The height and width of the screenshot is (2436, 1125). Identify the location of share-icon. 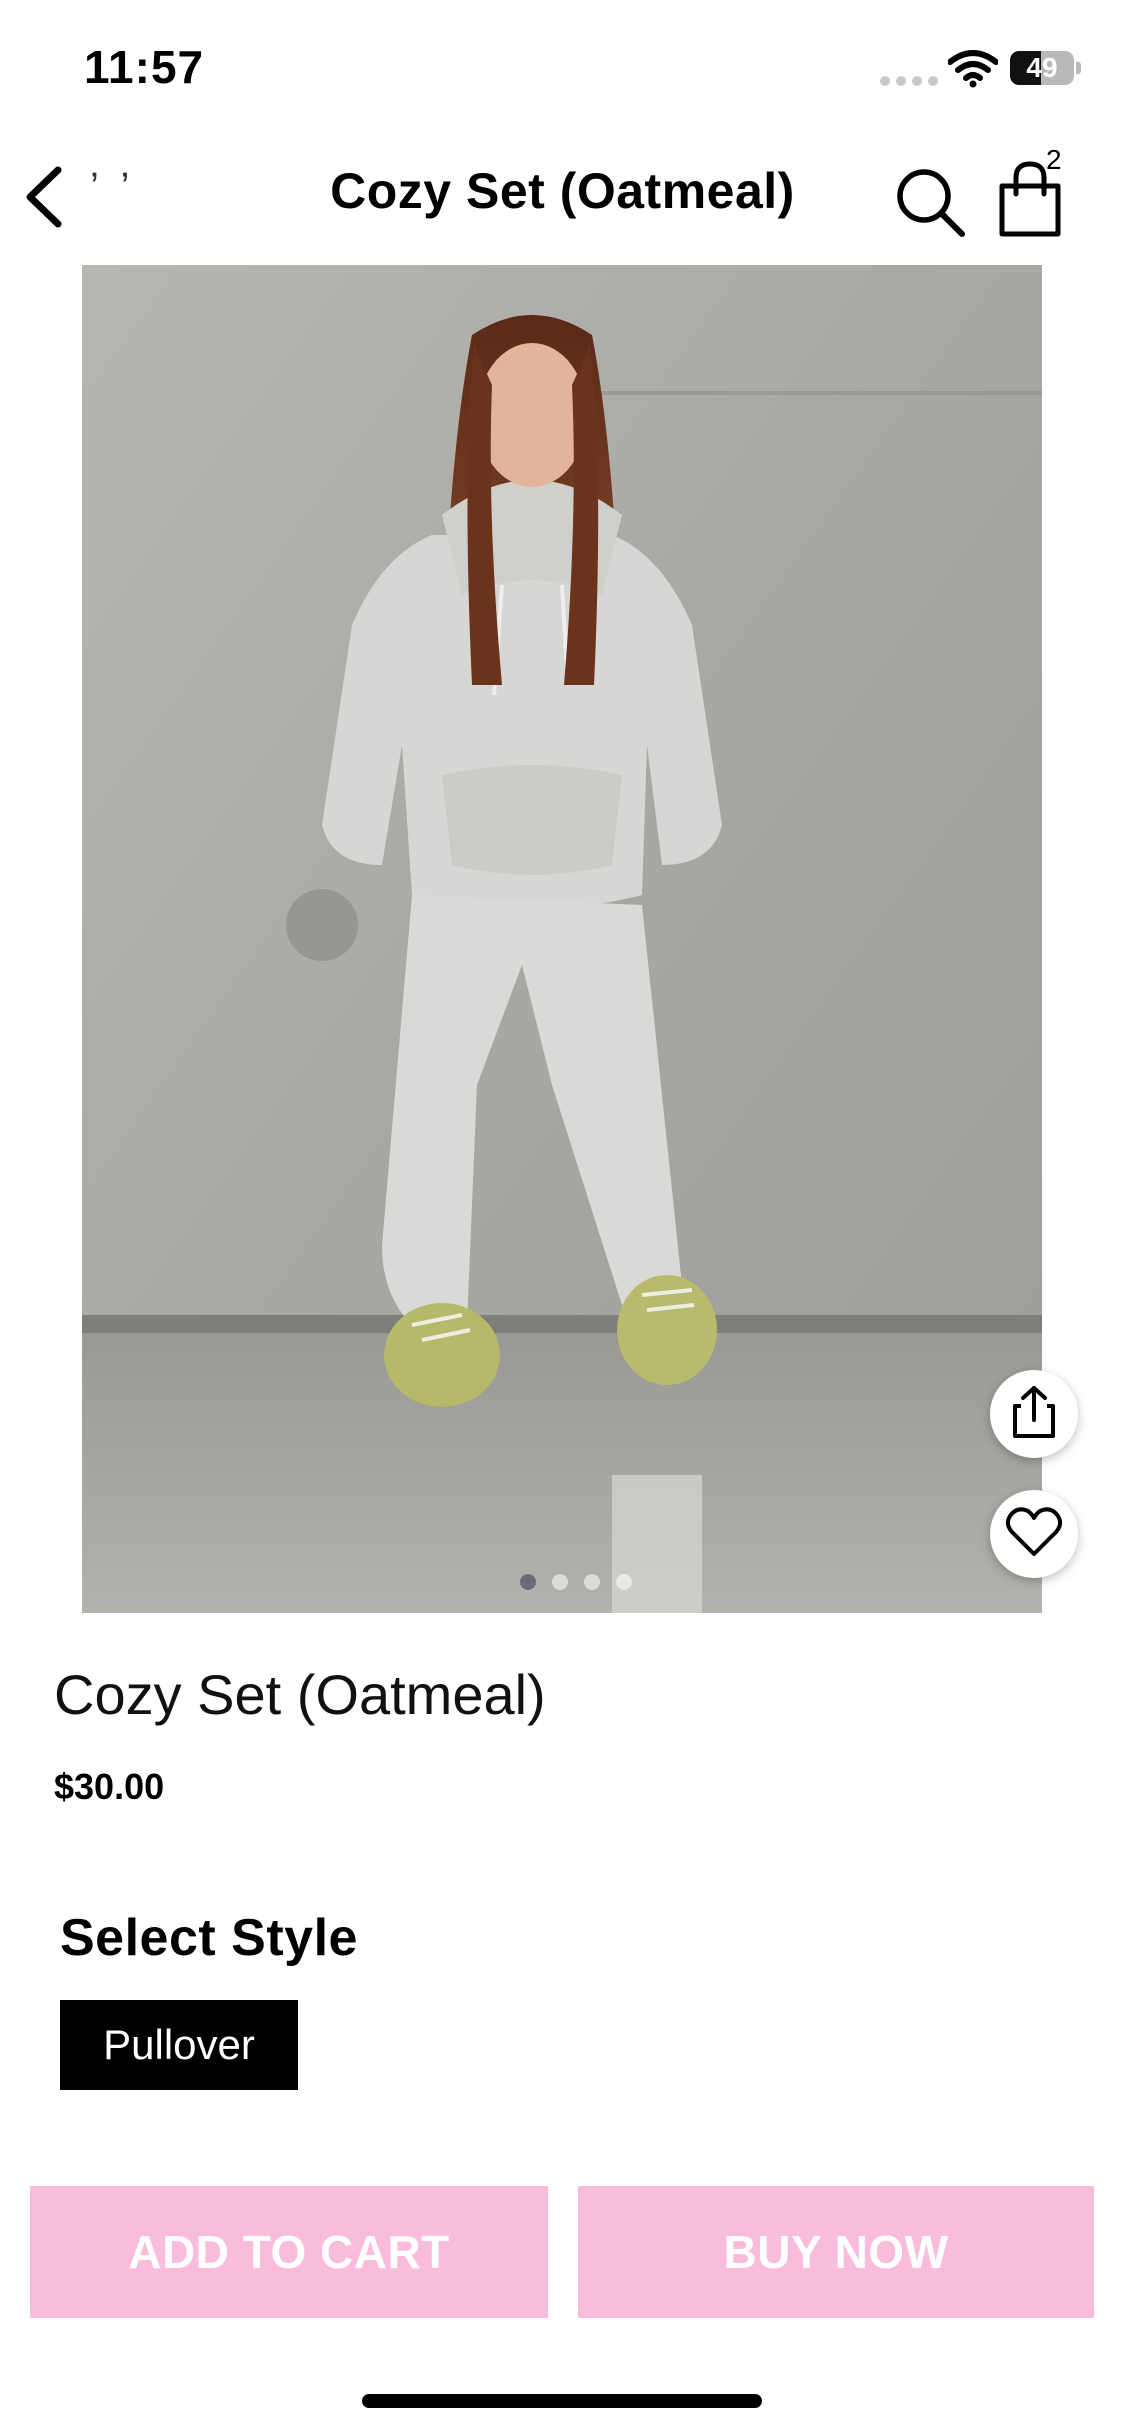
(1034, 1414).